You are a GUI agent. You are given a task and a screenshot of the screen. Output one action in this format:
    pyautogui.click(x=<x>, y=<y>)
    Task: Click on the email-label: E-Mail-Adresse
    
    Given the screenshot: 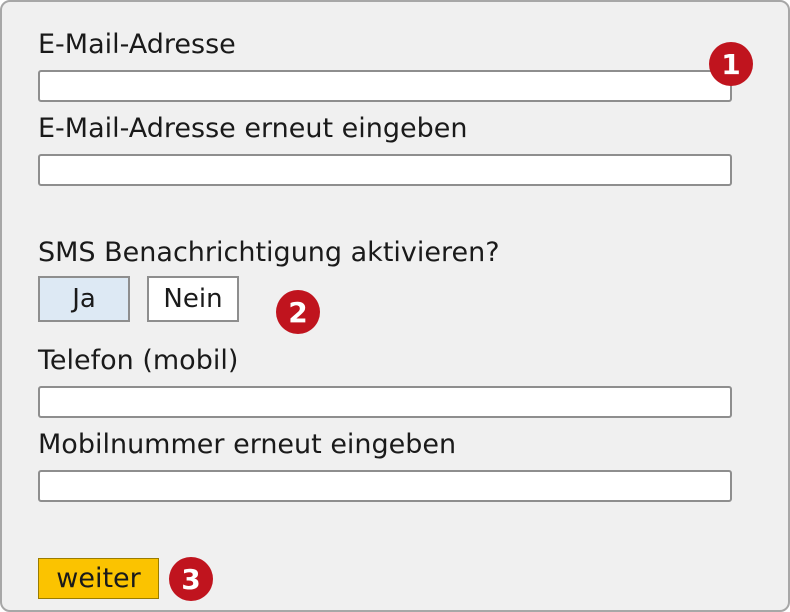 What is the action you would take?
    pyautogui.click(x=137, y=44)
    